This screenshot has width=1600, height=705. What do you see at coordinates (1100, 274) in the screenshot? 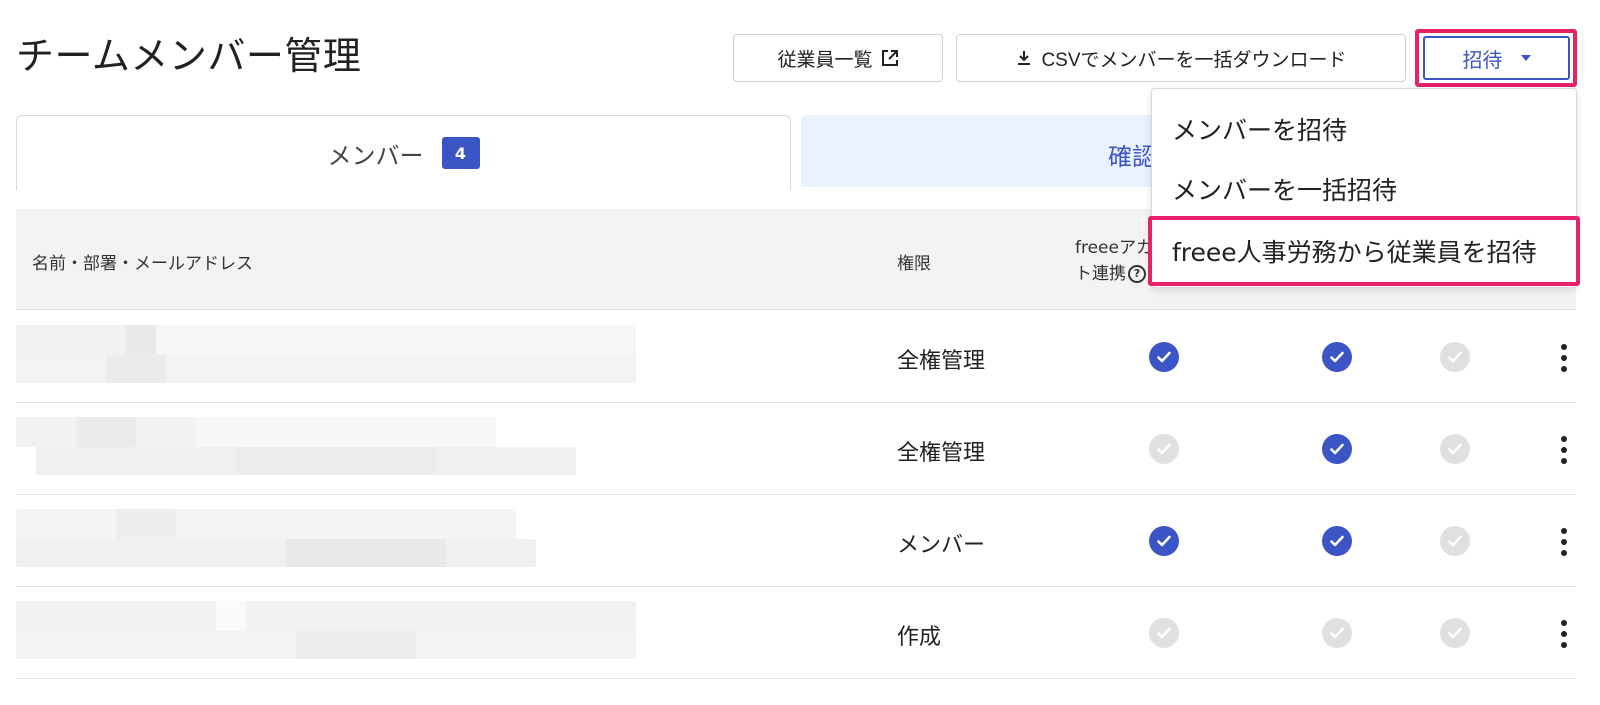
I see `column-header-freee-line2: ト連携` at bounding box center [1100, 274].